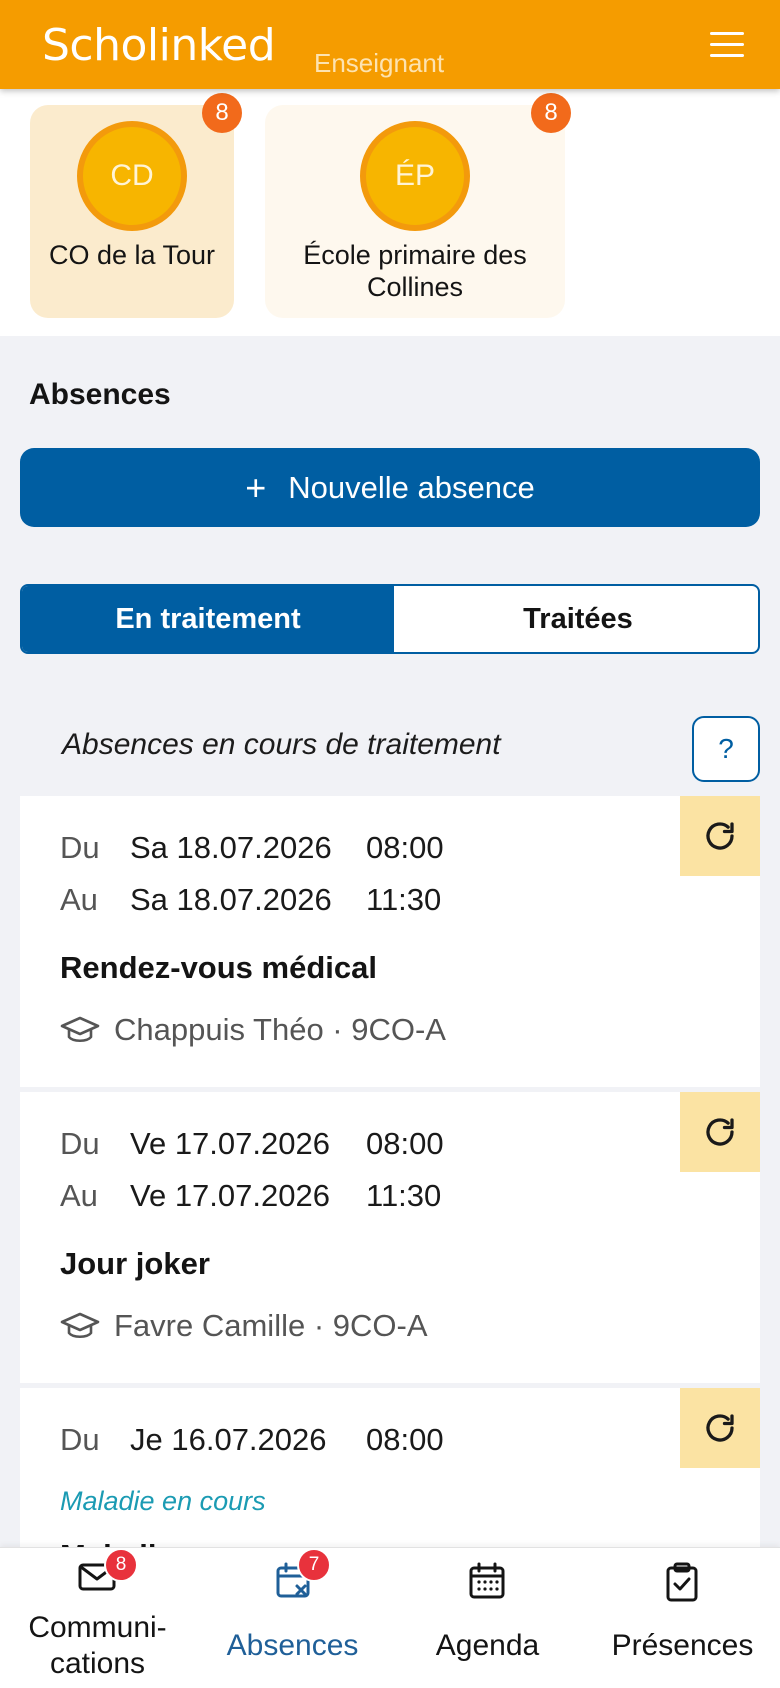 The height and width of the screenshot is (1688, 780). What do you see at coordinates (159, 45) in the screenshot?
I see `app-logo: Scholinked` at bounding box center [159, 45].